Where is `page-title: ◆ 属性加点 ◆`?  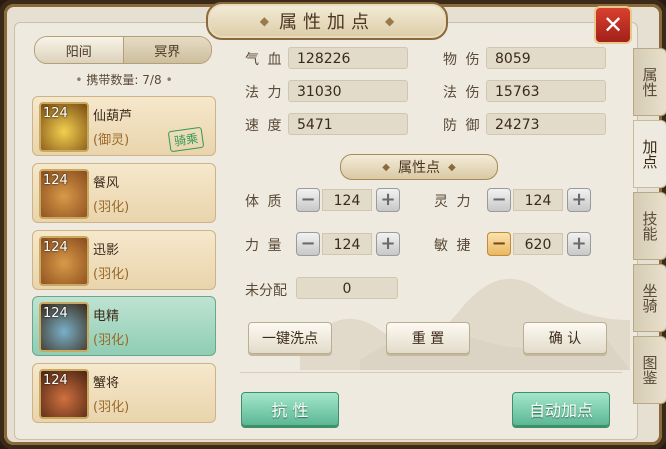 page-title: ◆ 属性加点 ◆ is located at coordinates (327, 21).